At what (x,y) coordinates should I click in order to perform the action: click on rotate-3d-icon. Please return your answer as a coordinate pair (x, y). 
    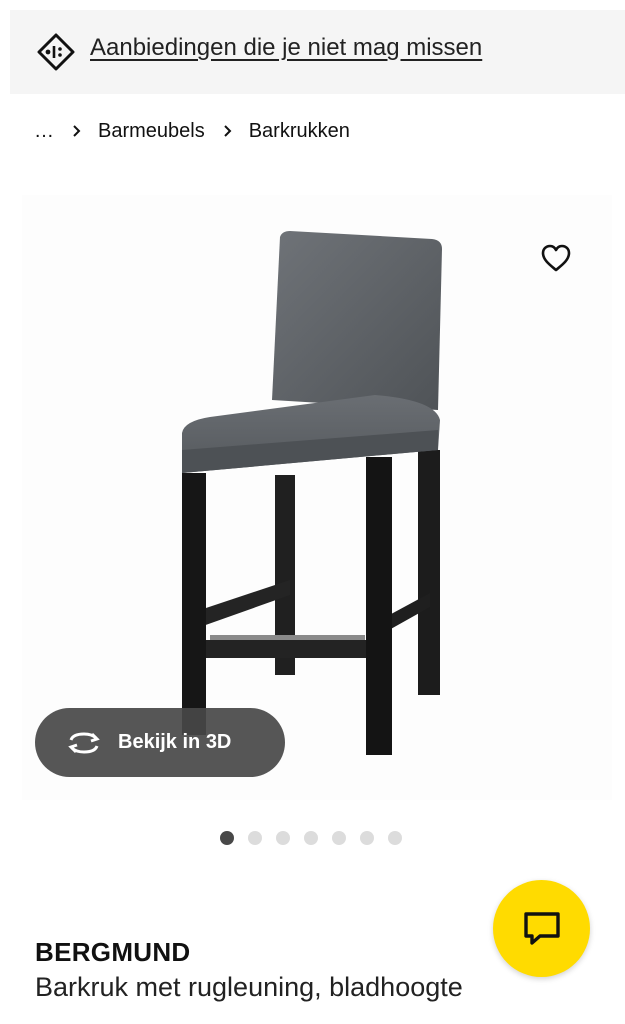
    Looking at the image, I should click on (84, 742).